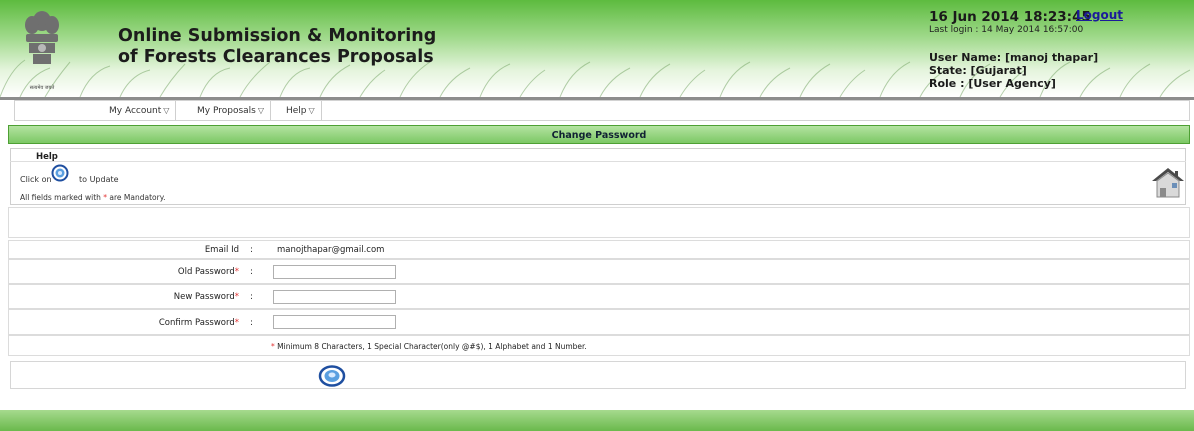 The height and width of the screenshot is (431, 1194). Describe the element at coordinates (334, 272) in the screenshot. I see `old-password-input` at that location.